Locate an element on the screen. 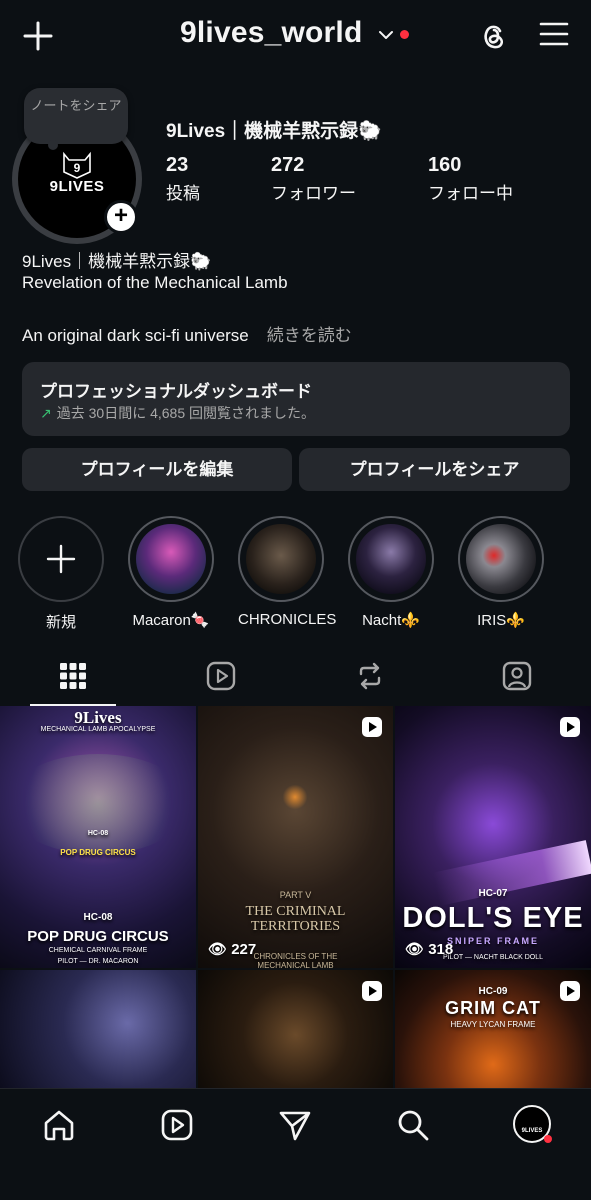 Image resolution: width=591 pixels, height=1200 pixels. highlight-new-ring is located at coordinates (61, 559).